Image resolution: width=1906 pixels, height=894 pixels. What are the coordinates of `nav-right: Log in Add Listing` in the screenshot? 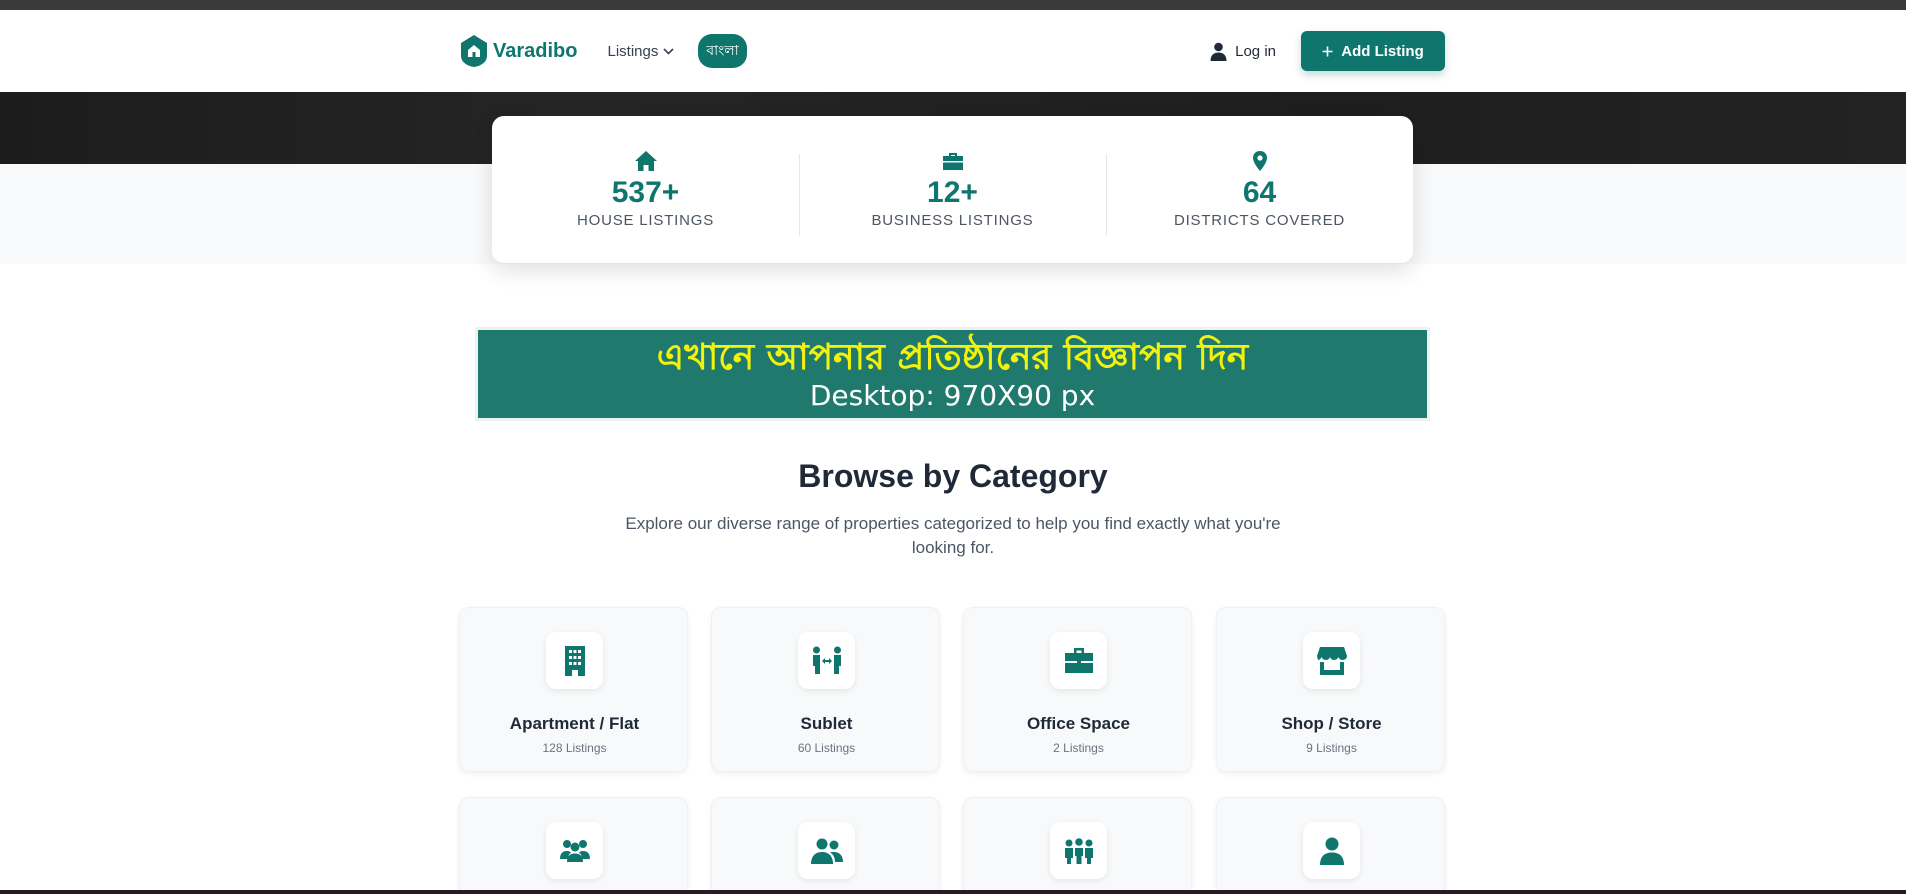 It's located at (1327, 51).